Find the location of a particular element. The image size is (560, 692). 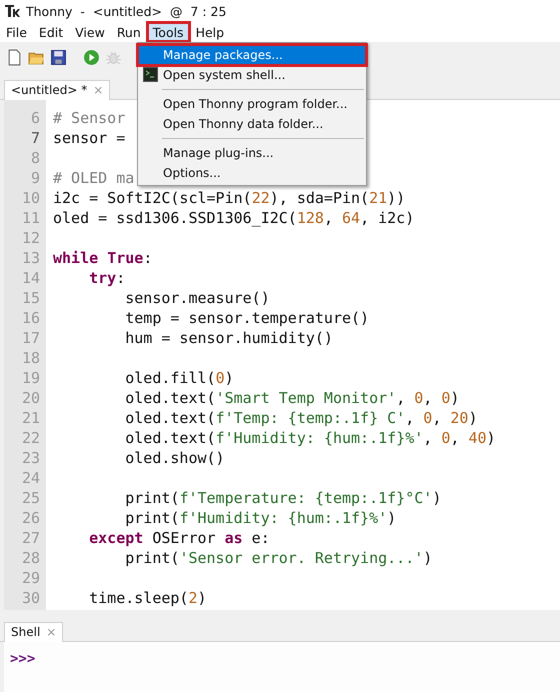

code-line: temp = sensor.temperature() is located at coordinates (247, 318).